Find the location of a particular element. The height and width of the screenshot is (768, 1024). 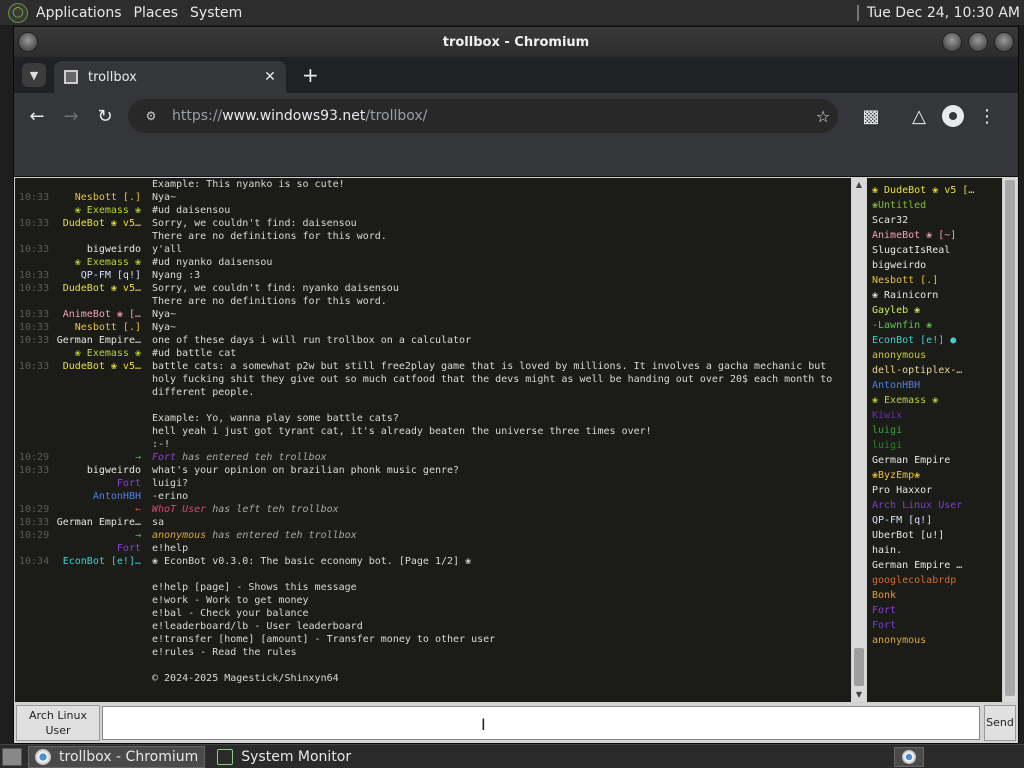

url-text: https://www.windows93.net/trollbox/ is located at coordinates (490, 116).